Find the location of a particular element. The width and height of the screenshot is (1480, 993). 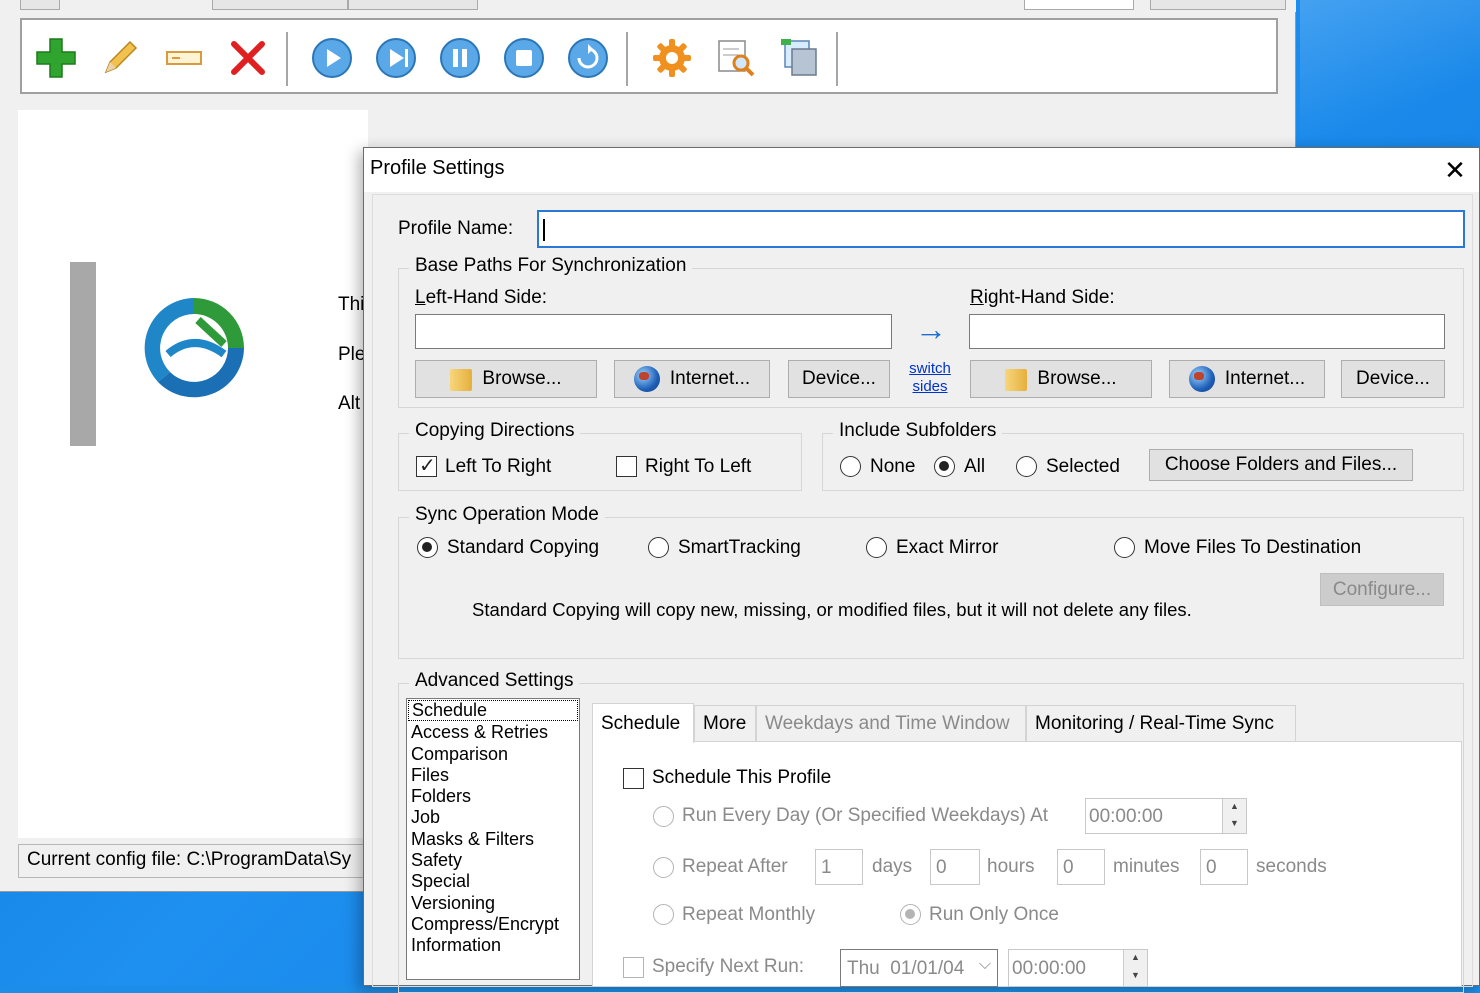

repeat-minutes-value: 0 is located at coordinates (1068, 867).